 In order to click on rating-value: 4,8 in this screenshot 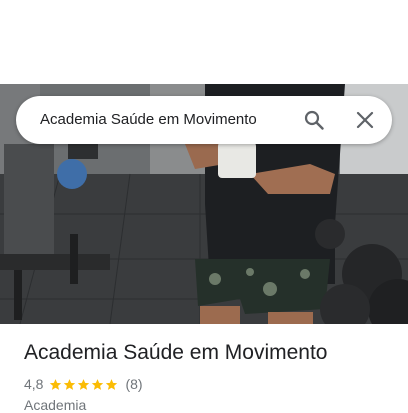, I will do `click(34, 384)`.